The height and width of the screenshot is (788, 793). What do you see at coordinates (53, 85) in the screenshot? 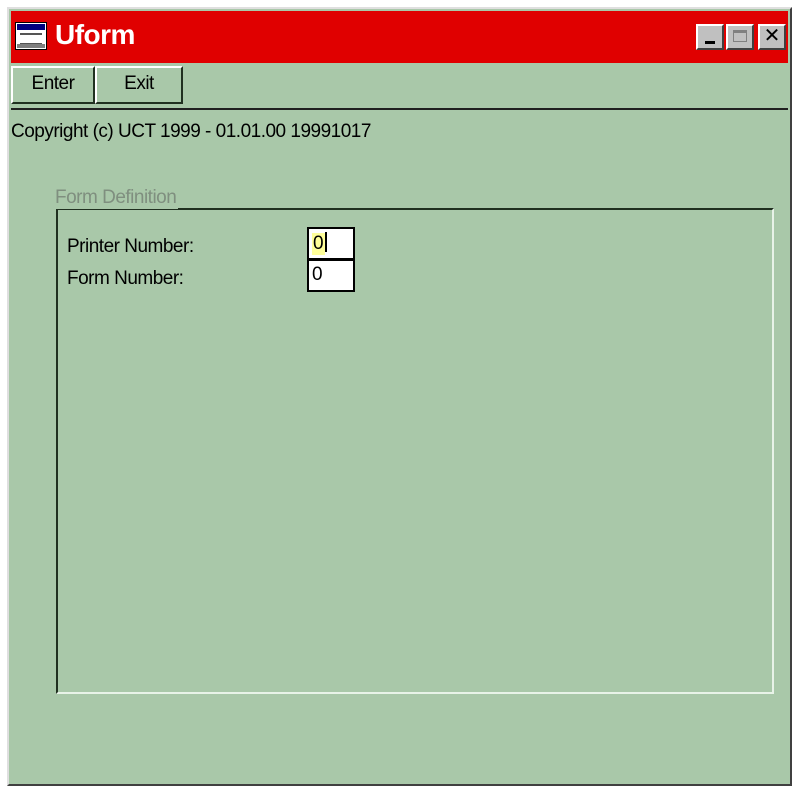
I see `enter-button: Enter` at bounding box center [53, 85].